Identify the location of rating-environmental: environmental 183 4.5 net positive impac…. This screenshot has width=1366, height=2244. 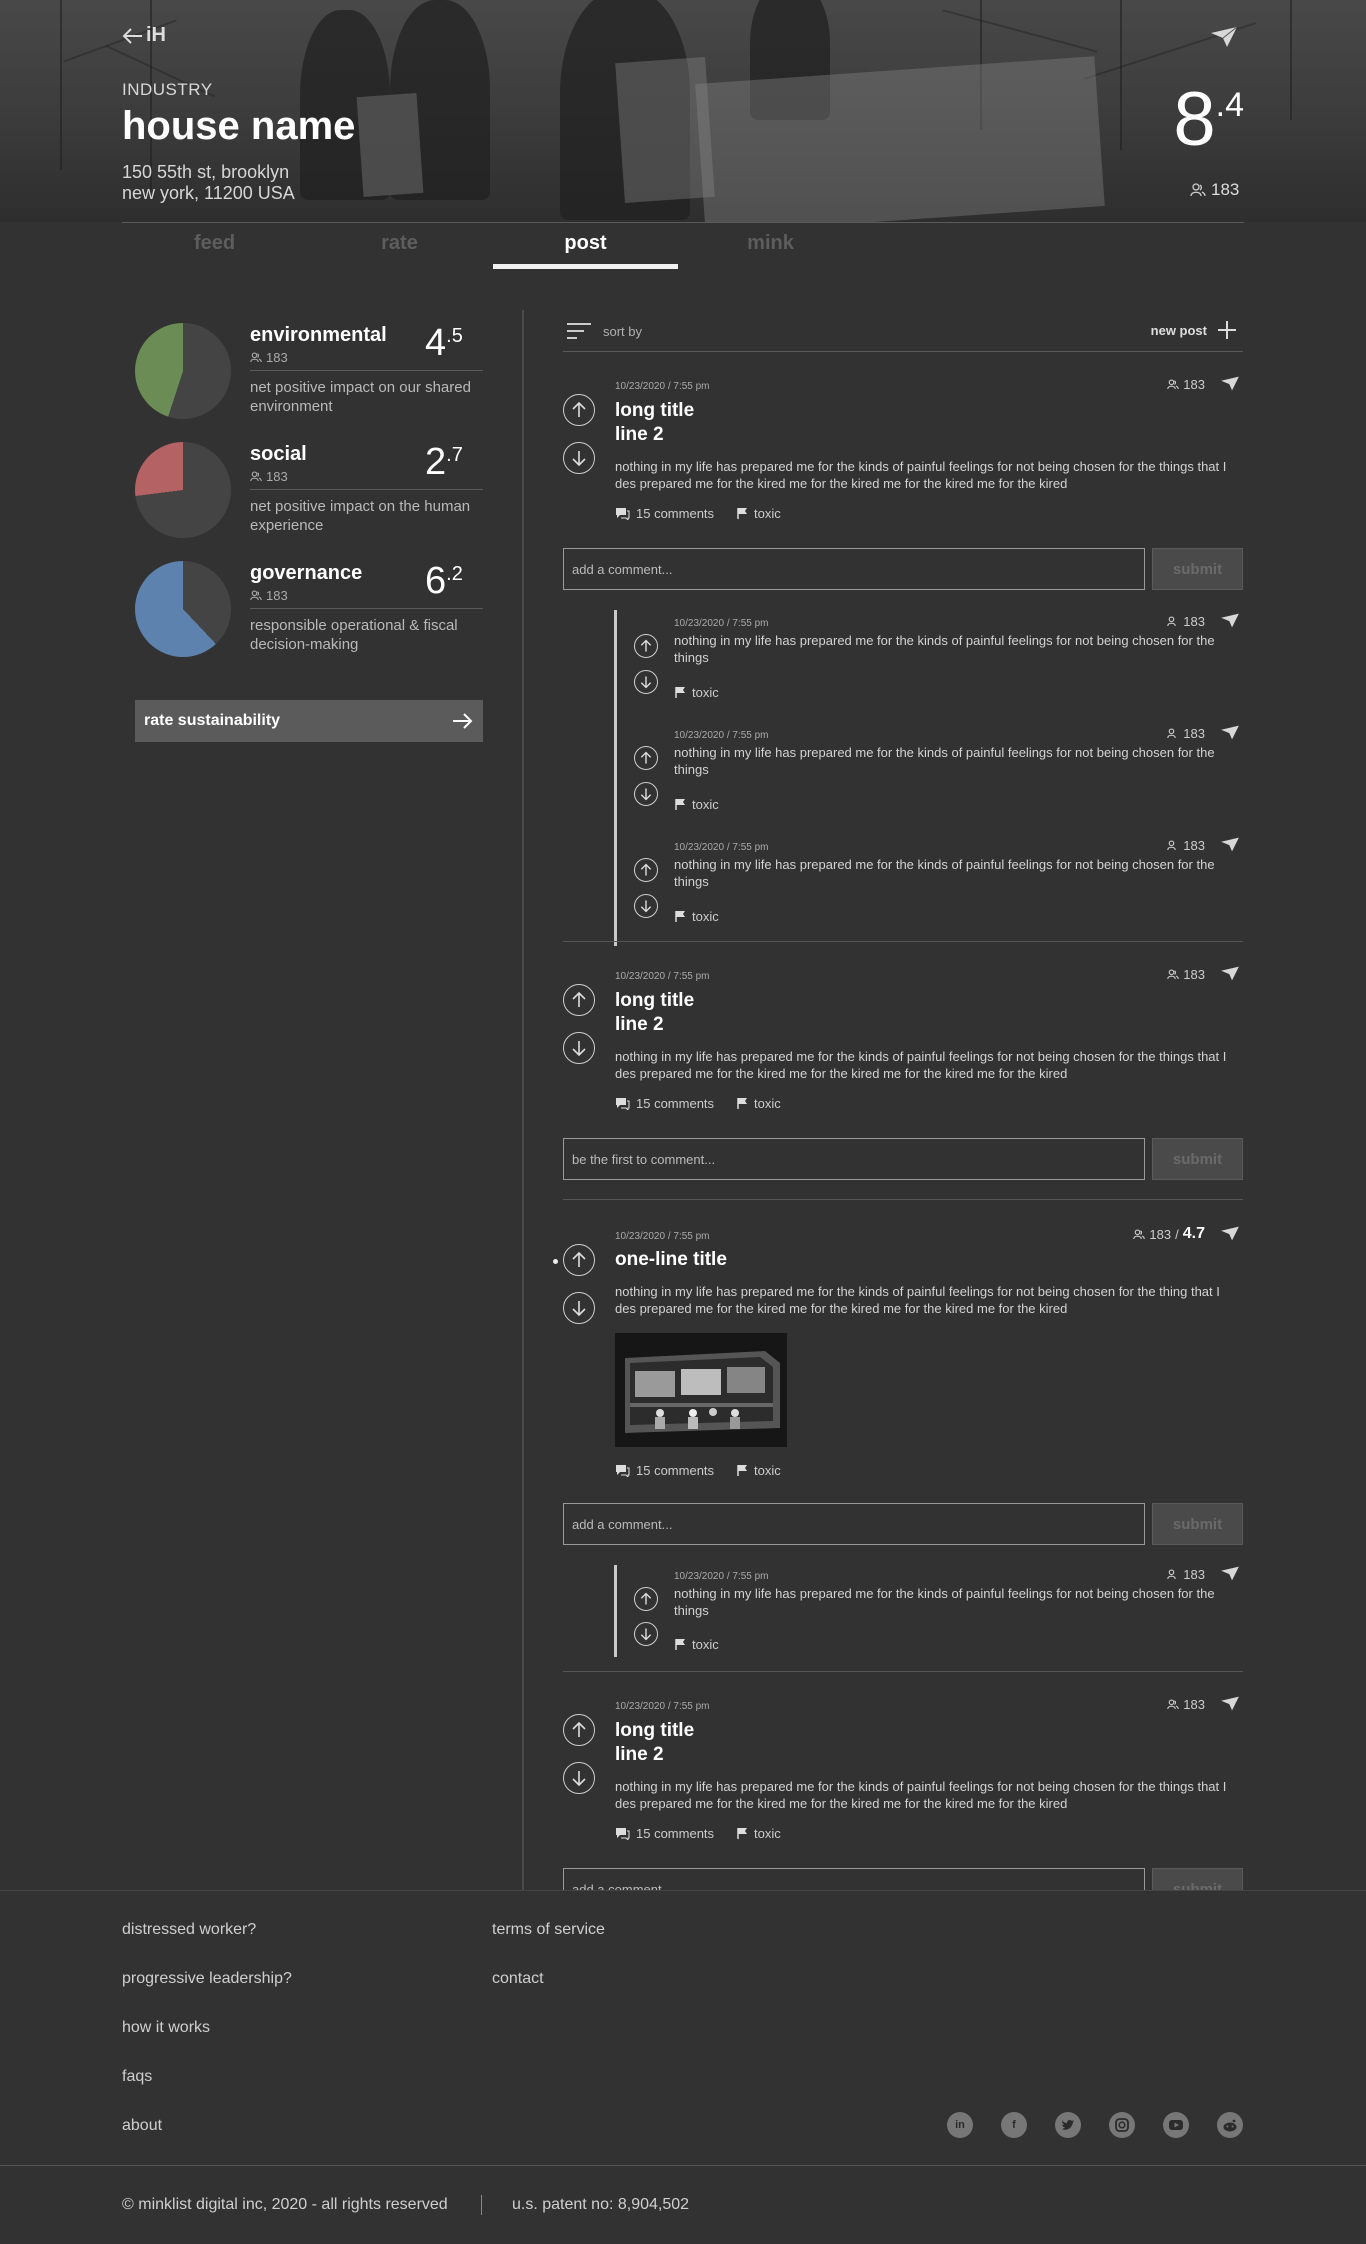
(309, 366).